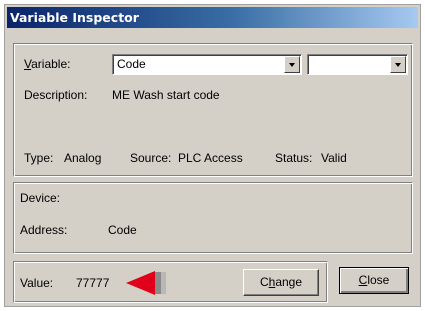  I want to click on variable-dropdown-button, so click(292, 64).